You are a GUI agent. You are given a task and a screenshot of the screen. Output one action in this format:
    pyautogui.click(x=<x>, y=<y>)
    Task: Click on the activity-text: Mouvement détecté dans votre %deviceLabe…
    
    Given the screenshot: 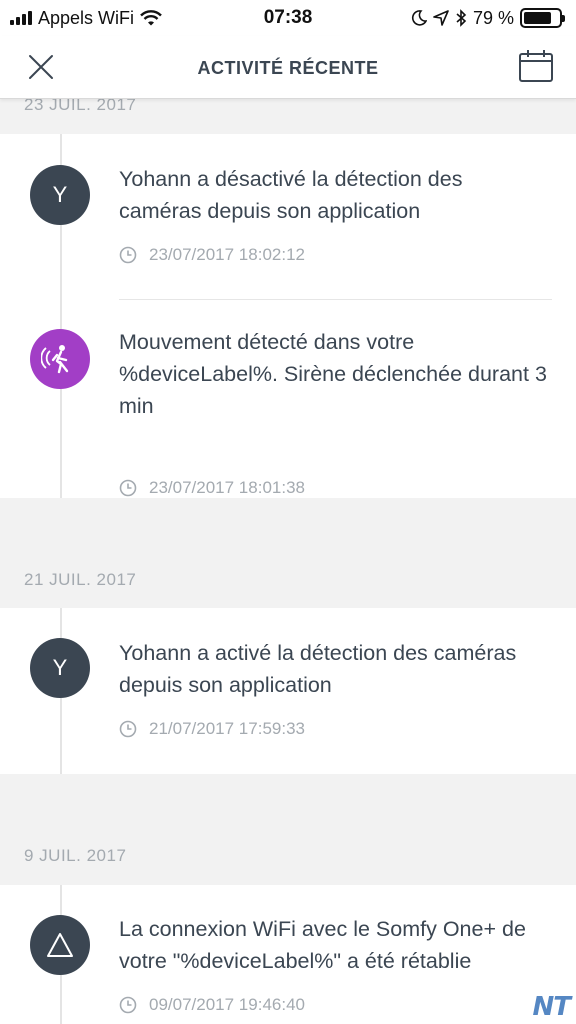 What is the action you would take?
    pyautogui.click(x=333, y=374)
    